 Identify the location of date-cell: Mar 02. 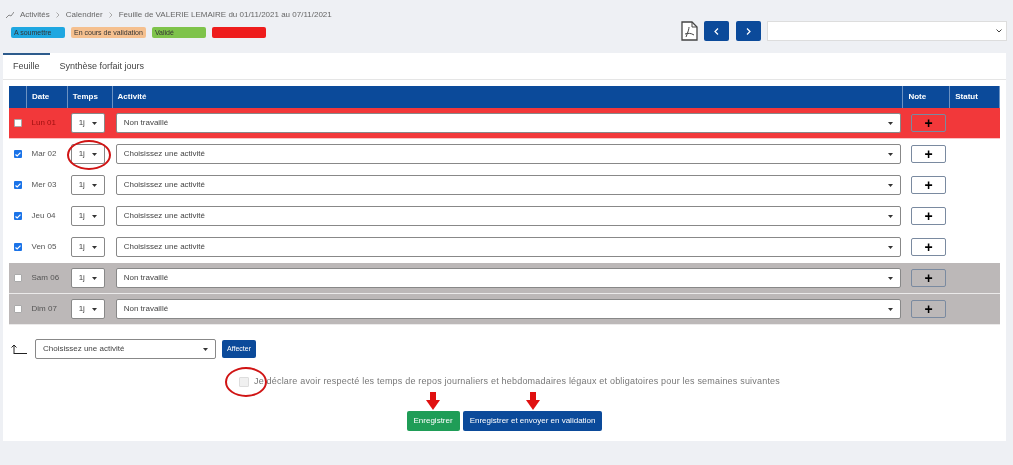
(44, 154).